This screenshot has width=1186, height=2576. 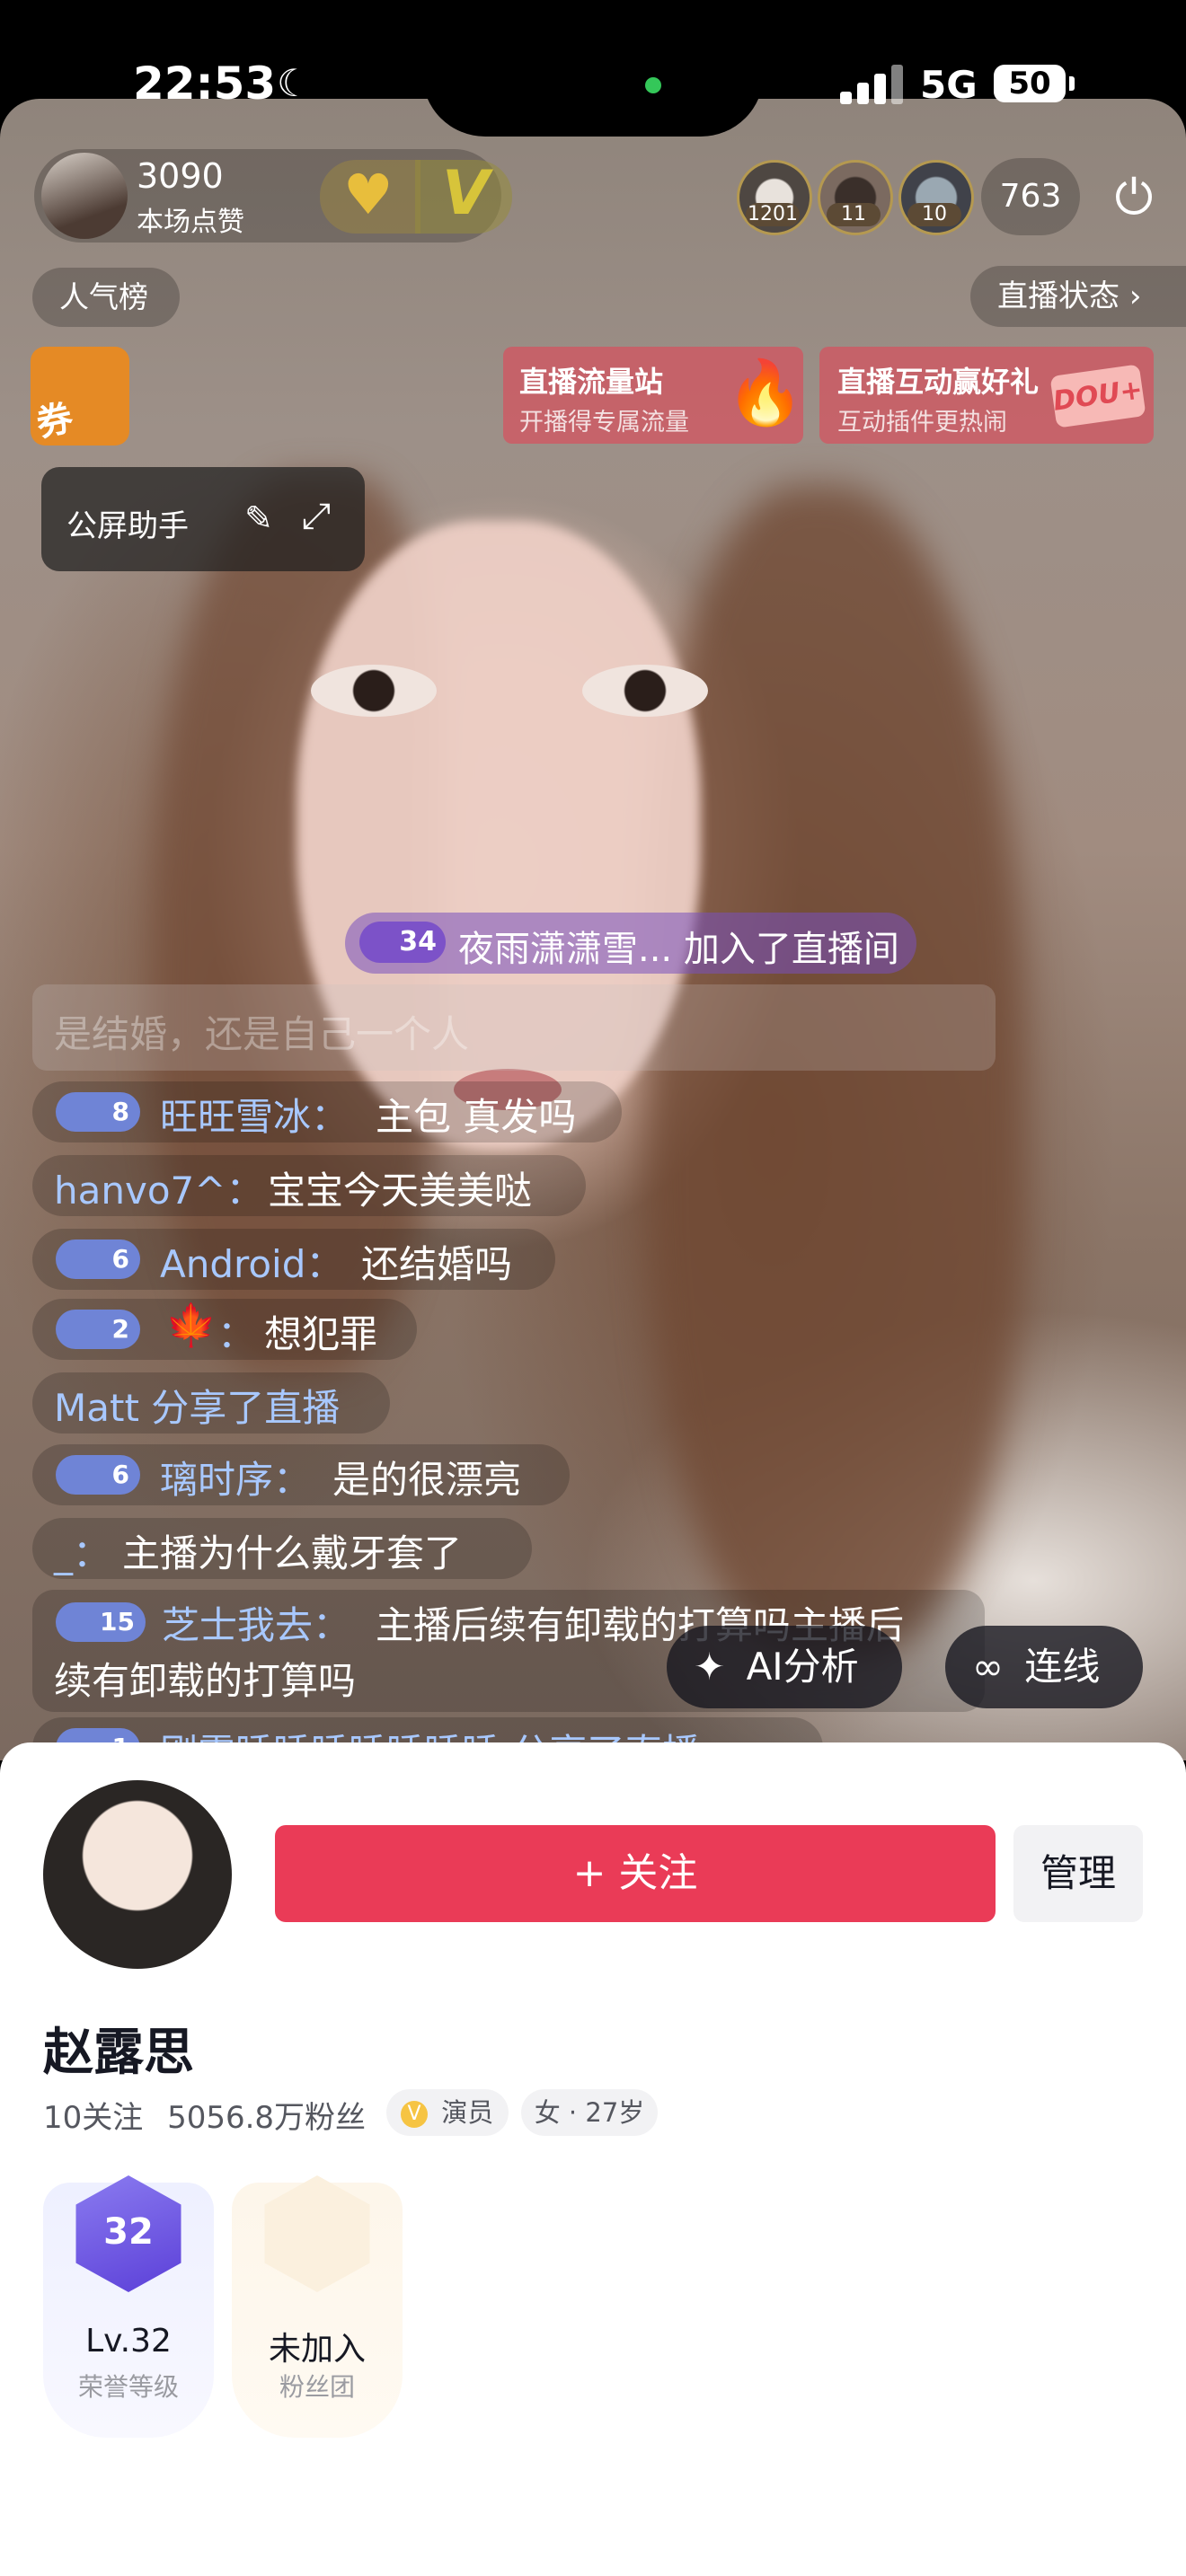 What do you see at coordinates (98, 1329) in the screenshot?
I see `level-badge: 2` at bounding box center [98, 1329].